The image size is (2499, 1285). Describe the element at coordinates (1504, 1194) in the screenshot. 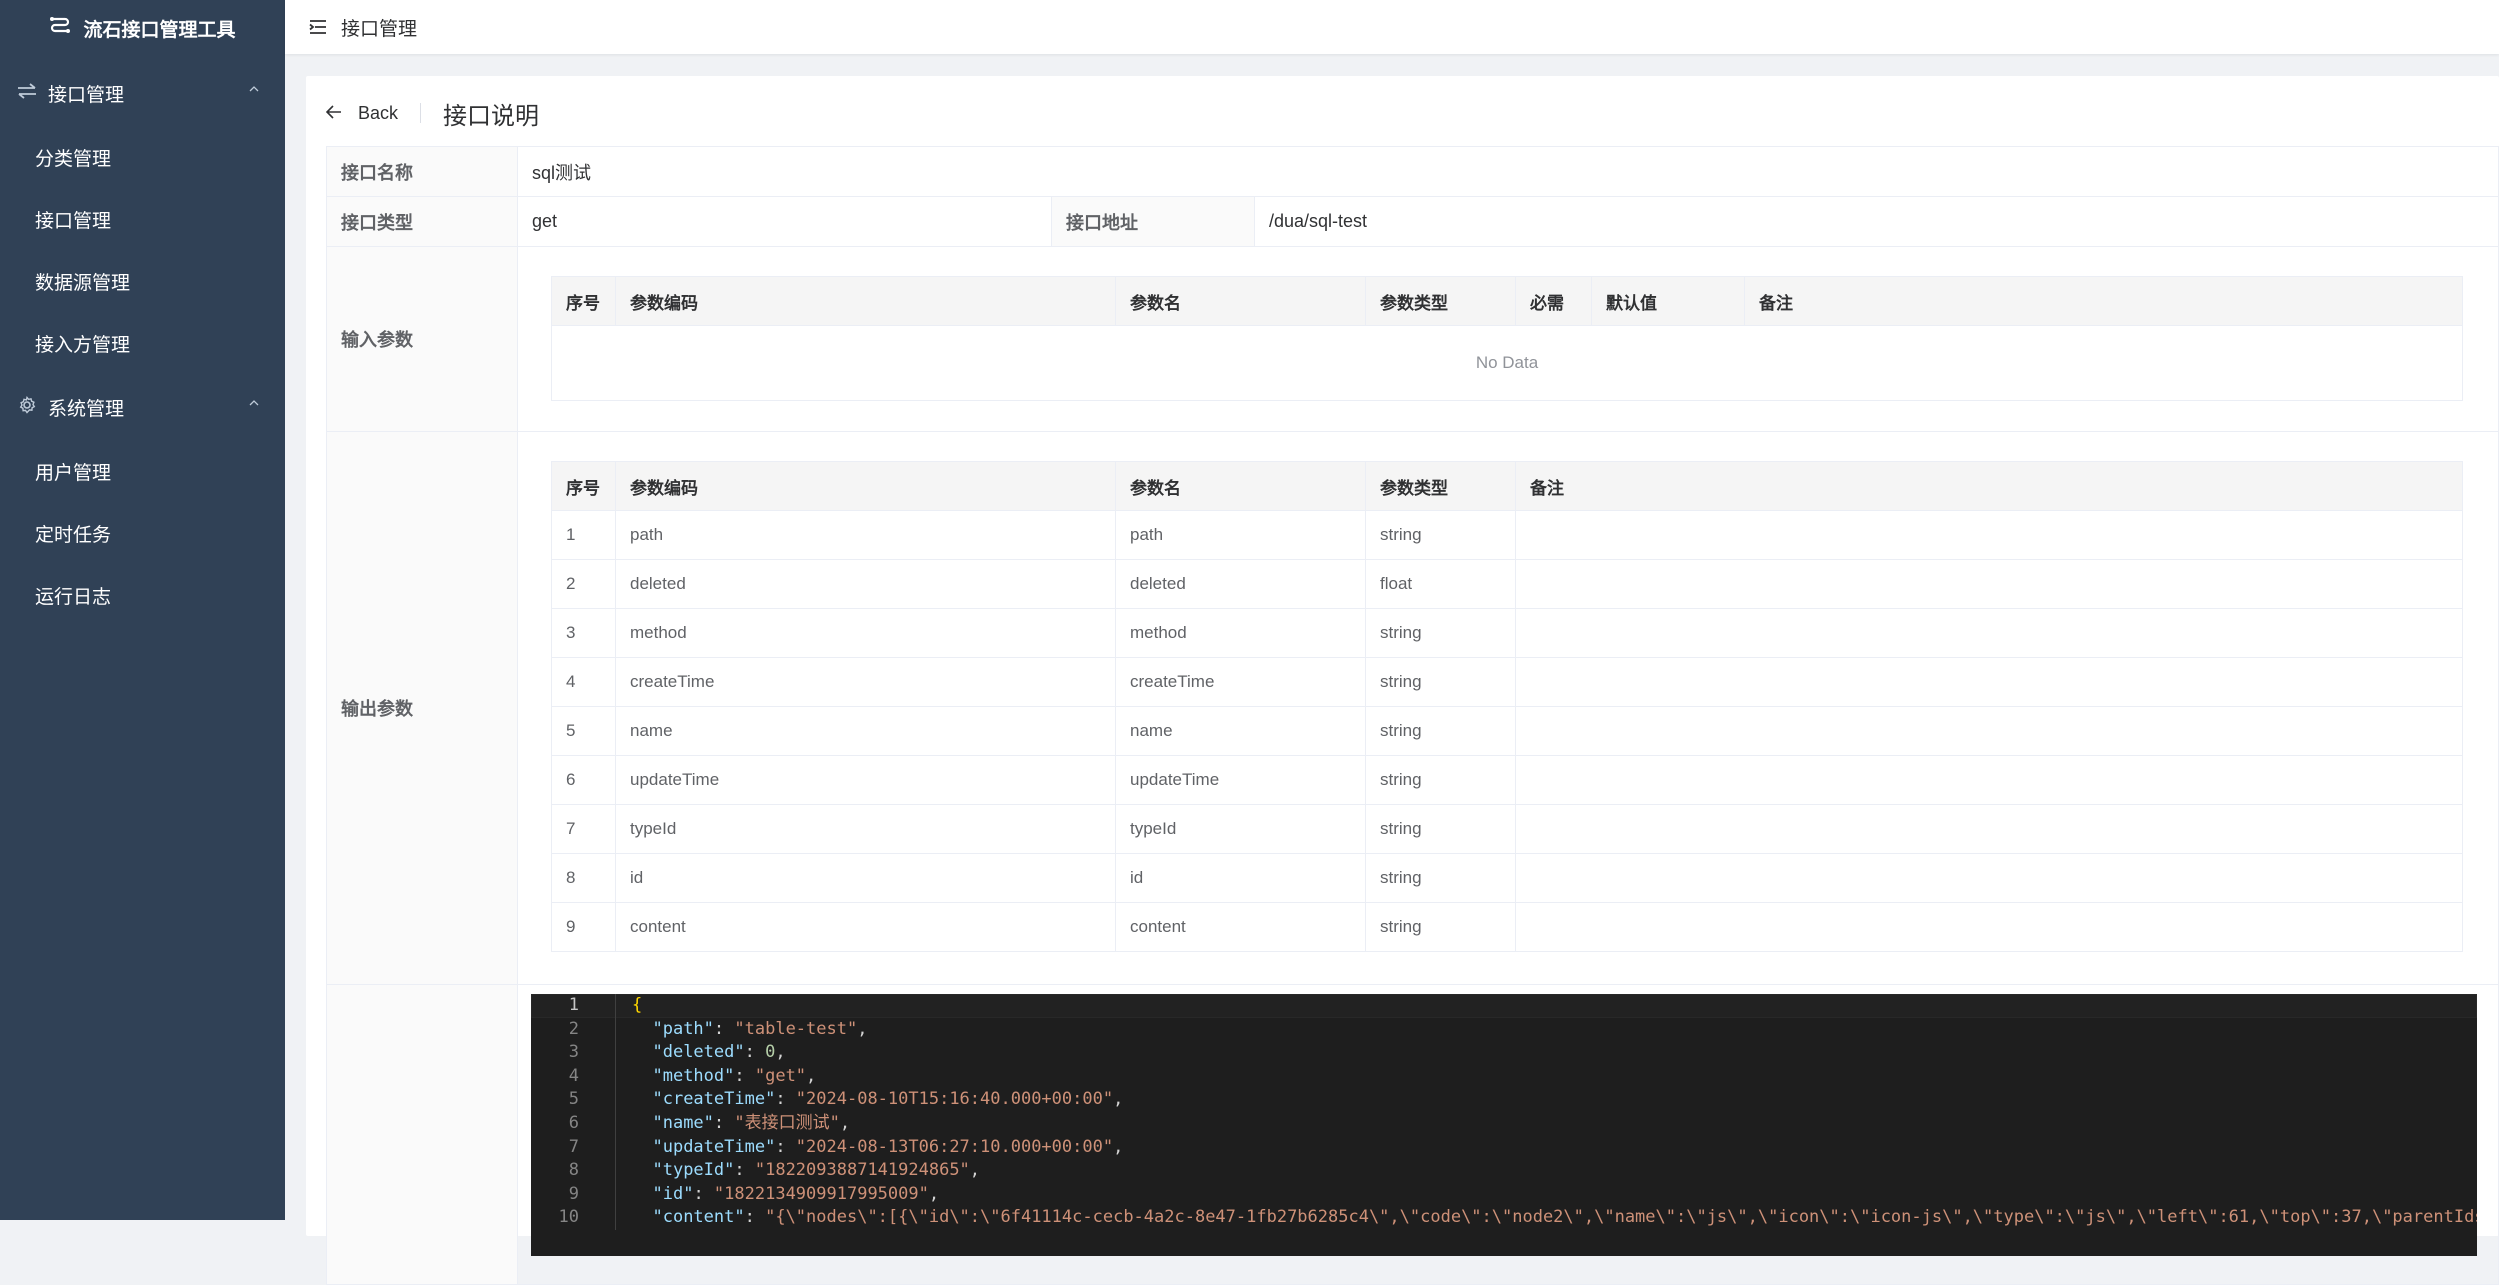

I see `code-line: 9 "id": "1822134909917995009",` at that location.